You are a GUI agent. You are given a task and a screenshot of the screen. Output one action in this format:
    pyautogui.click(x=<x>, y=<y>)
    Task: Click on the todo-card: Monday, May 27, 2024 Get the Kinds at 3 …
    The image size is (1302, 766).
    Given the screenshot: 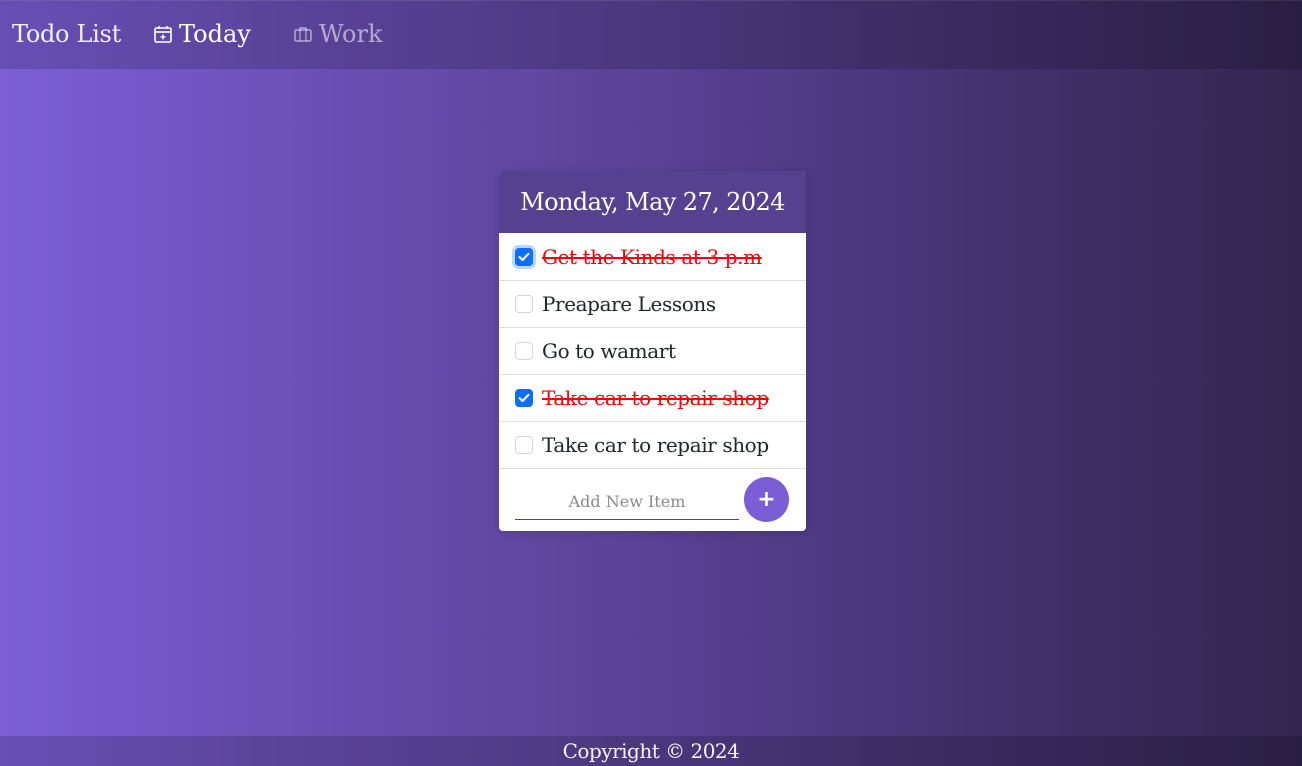 What is the action you would take?
    pyautogui.click(x=652, y=351)
    